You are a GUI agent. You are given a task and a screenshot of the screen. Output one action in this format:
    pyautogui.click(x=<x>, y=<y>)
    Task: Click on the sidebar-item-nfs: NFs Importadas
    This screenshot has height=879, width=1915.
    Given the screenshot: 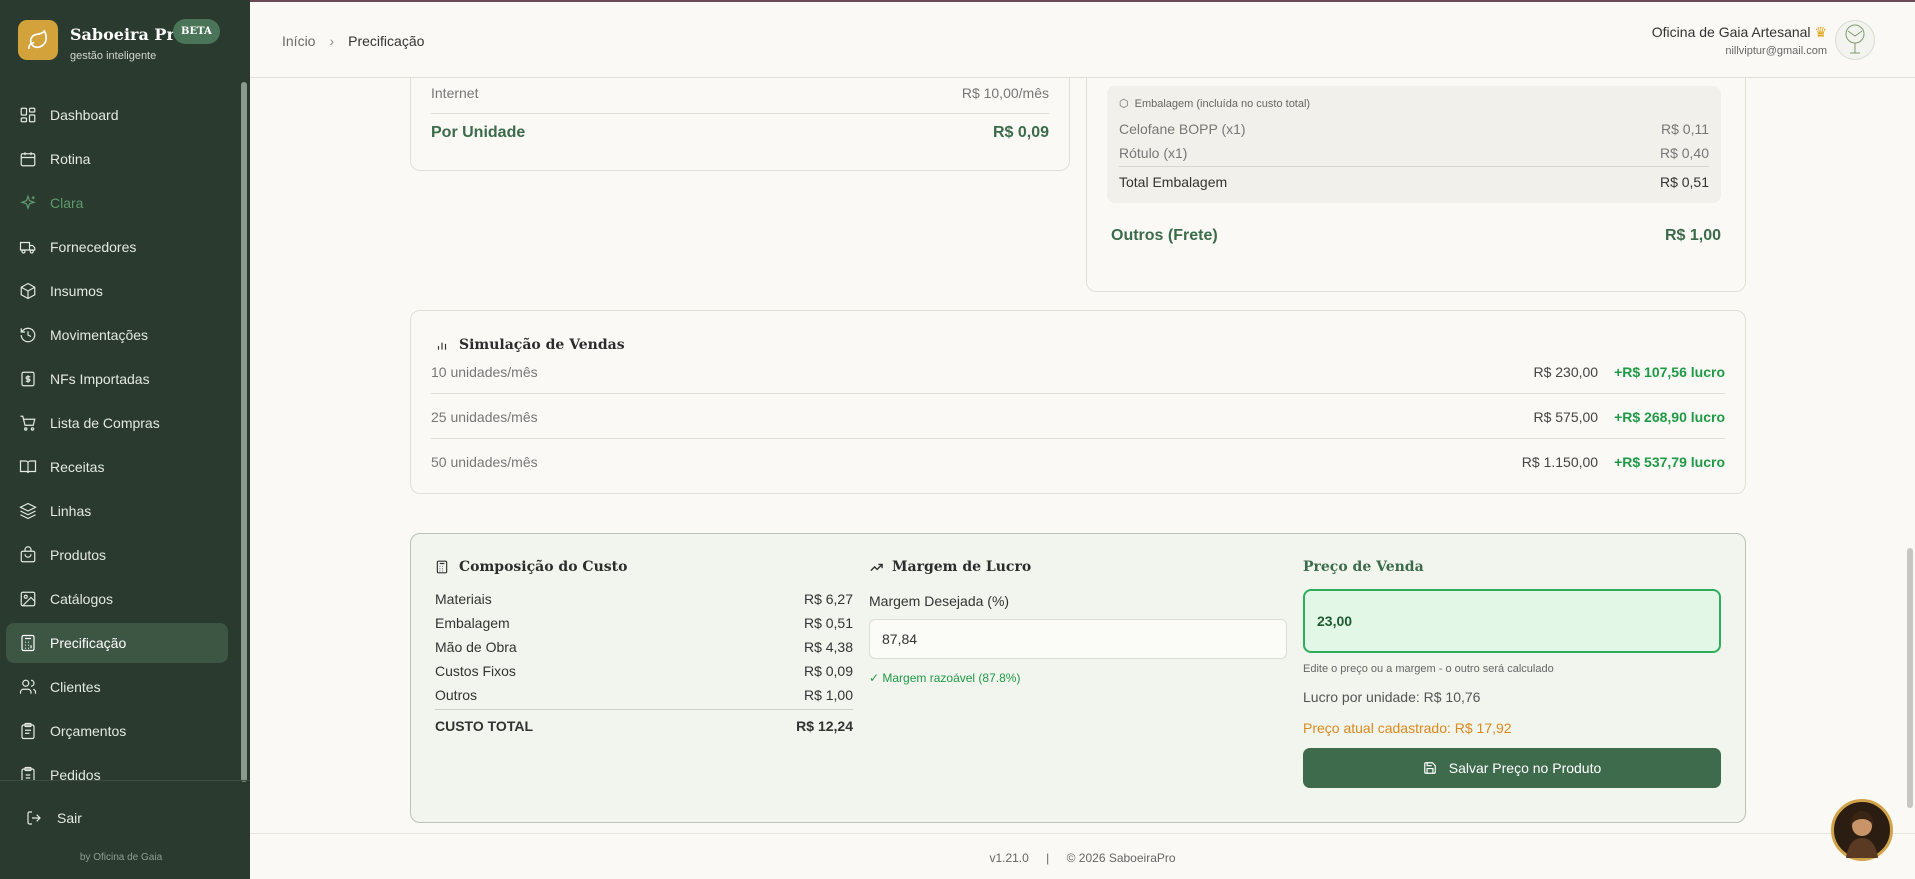 What is the action you would take?
    pyautogui.click(x=117, y=379)
    